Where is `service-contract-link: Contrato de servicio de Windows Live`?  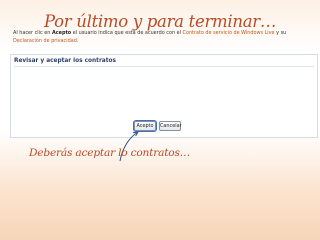
service-contract-link: Contrato de servicio de Windows Live is located at coordinates (229, 33).